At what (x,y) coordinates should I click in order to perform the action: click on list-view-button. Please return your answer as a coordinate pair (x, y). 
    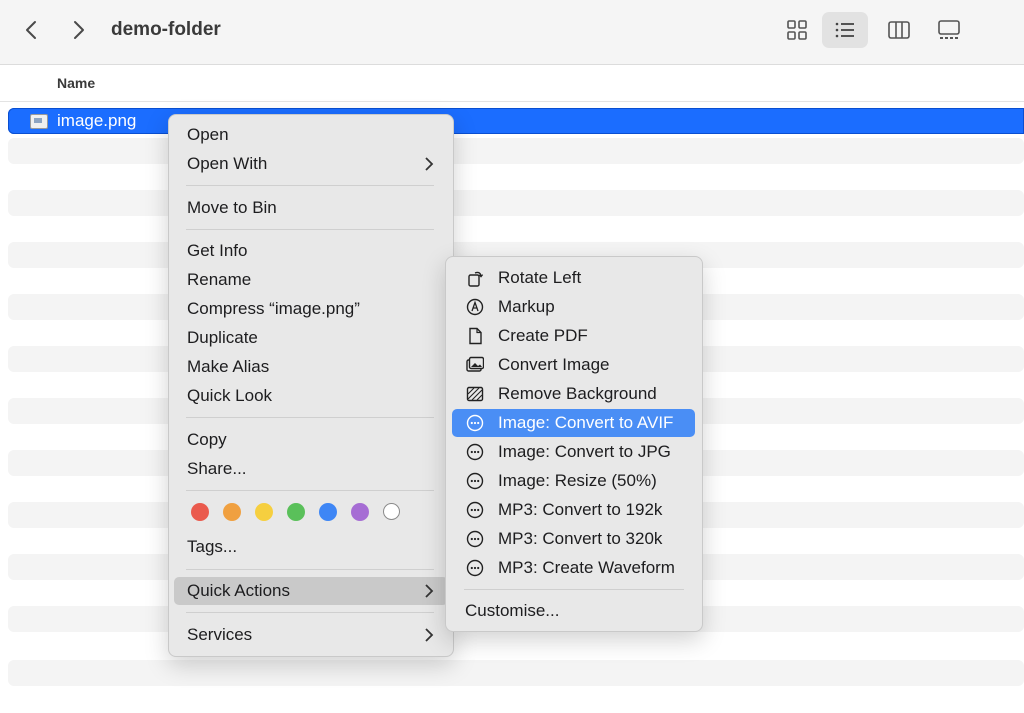
    Looking at the image, I should click on (845, 30).